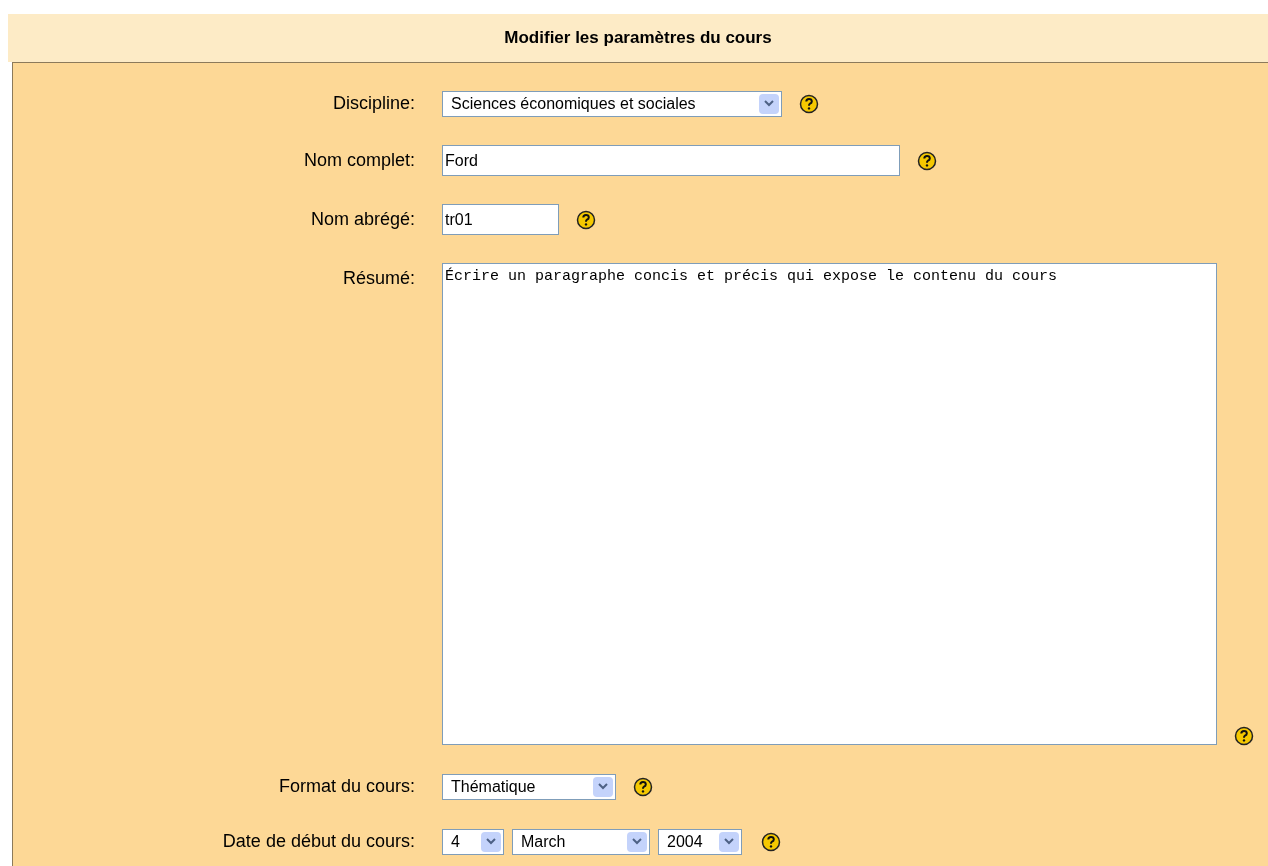  What do you see at coordinates (581, 841) in the screenshot?
I see `select-field: March` at bounding box center [581, 841].